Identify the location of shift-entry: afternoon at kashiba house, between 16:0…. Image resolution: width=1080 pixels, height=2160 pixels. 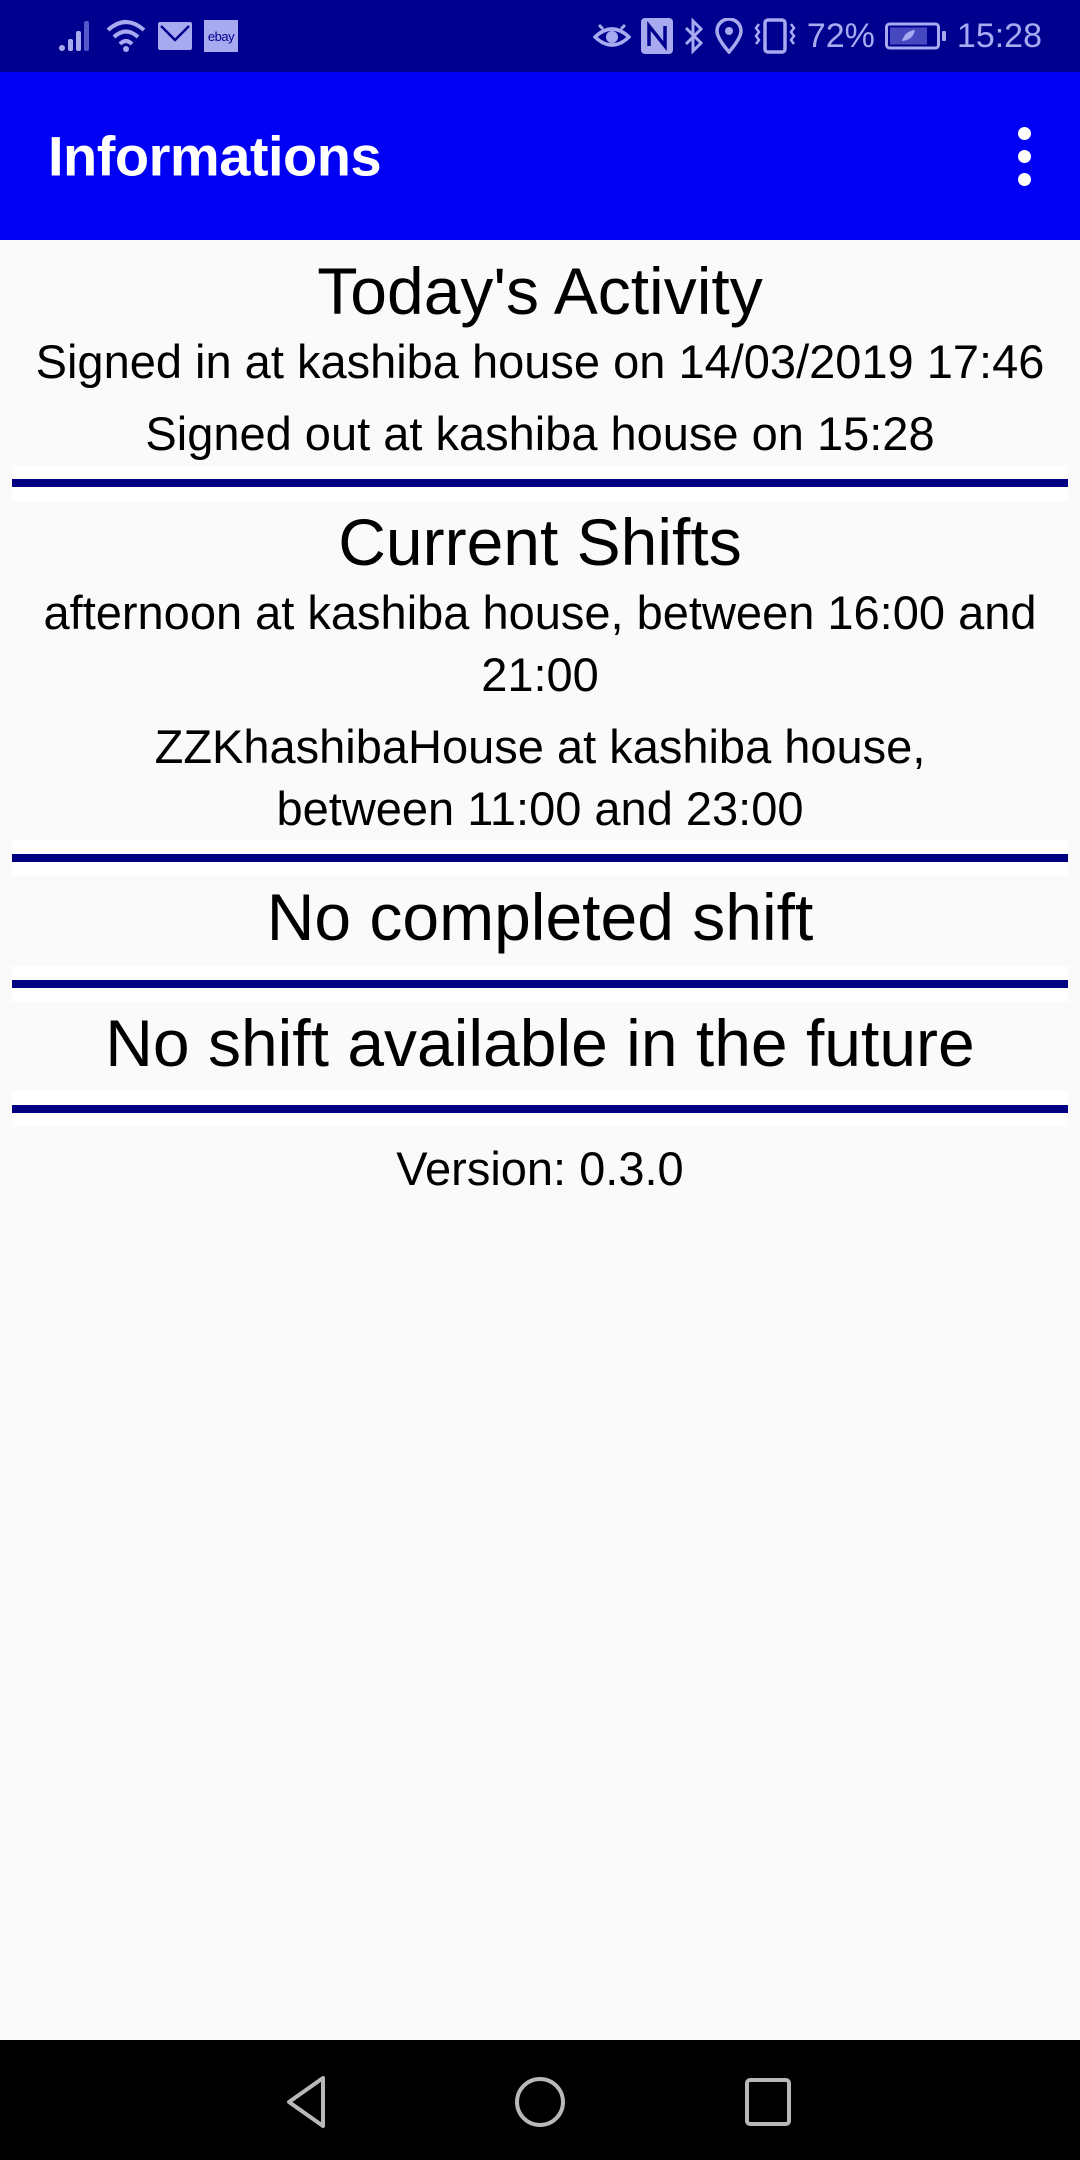
(540, 644).